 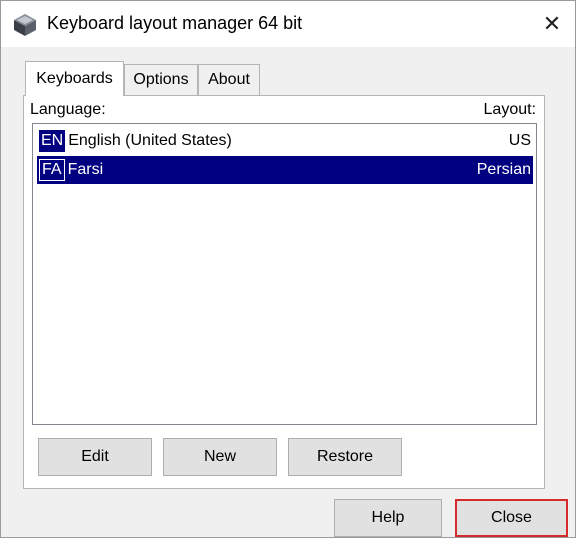 I want to click on help-button: Help, so click(x=388, y=518).